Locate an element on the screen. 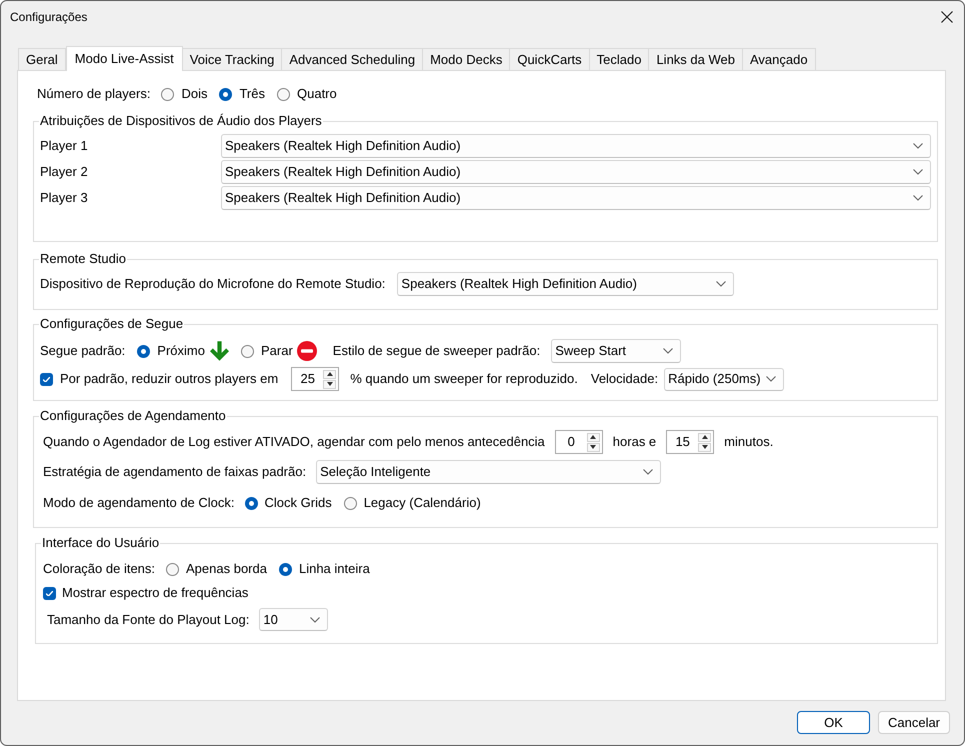 This screenshot has height=746, width=965. spin-box: 15 is located at coordinates (690, 442).